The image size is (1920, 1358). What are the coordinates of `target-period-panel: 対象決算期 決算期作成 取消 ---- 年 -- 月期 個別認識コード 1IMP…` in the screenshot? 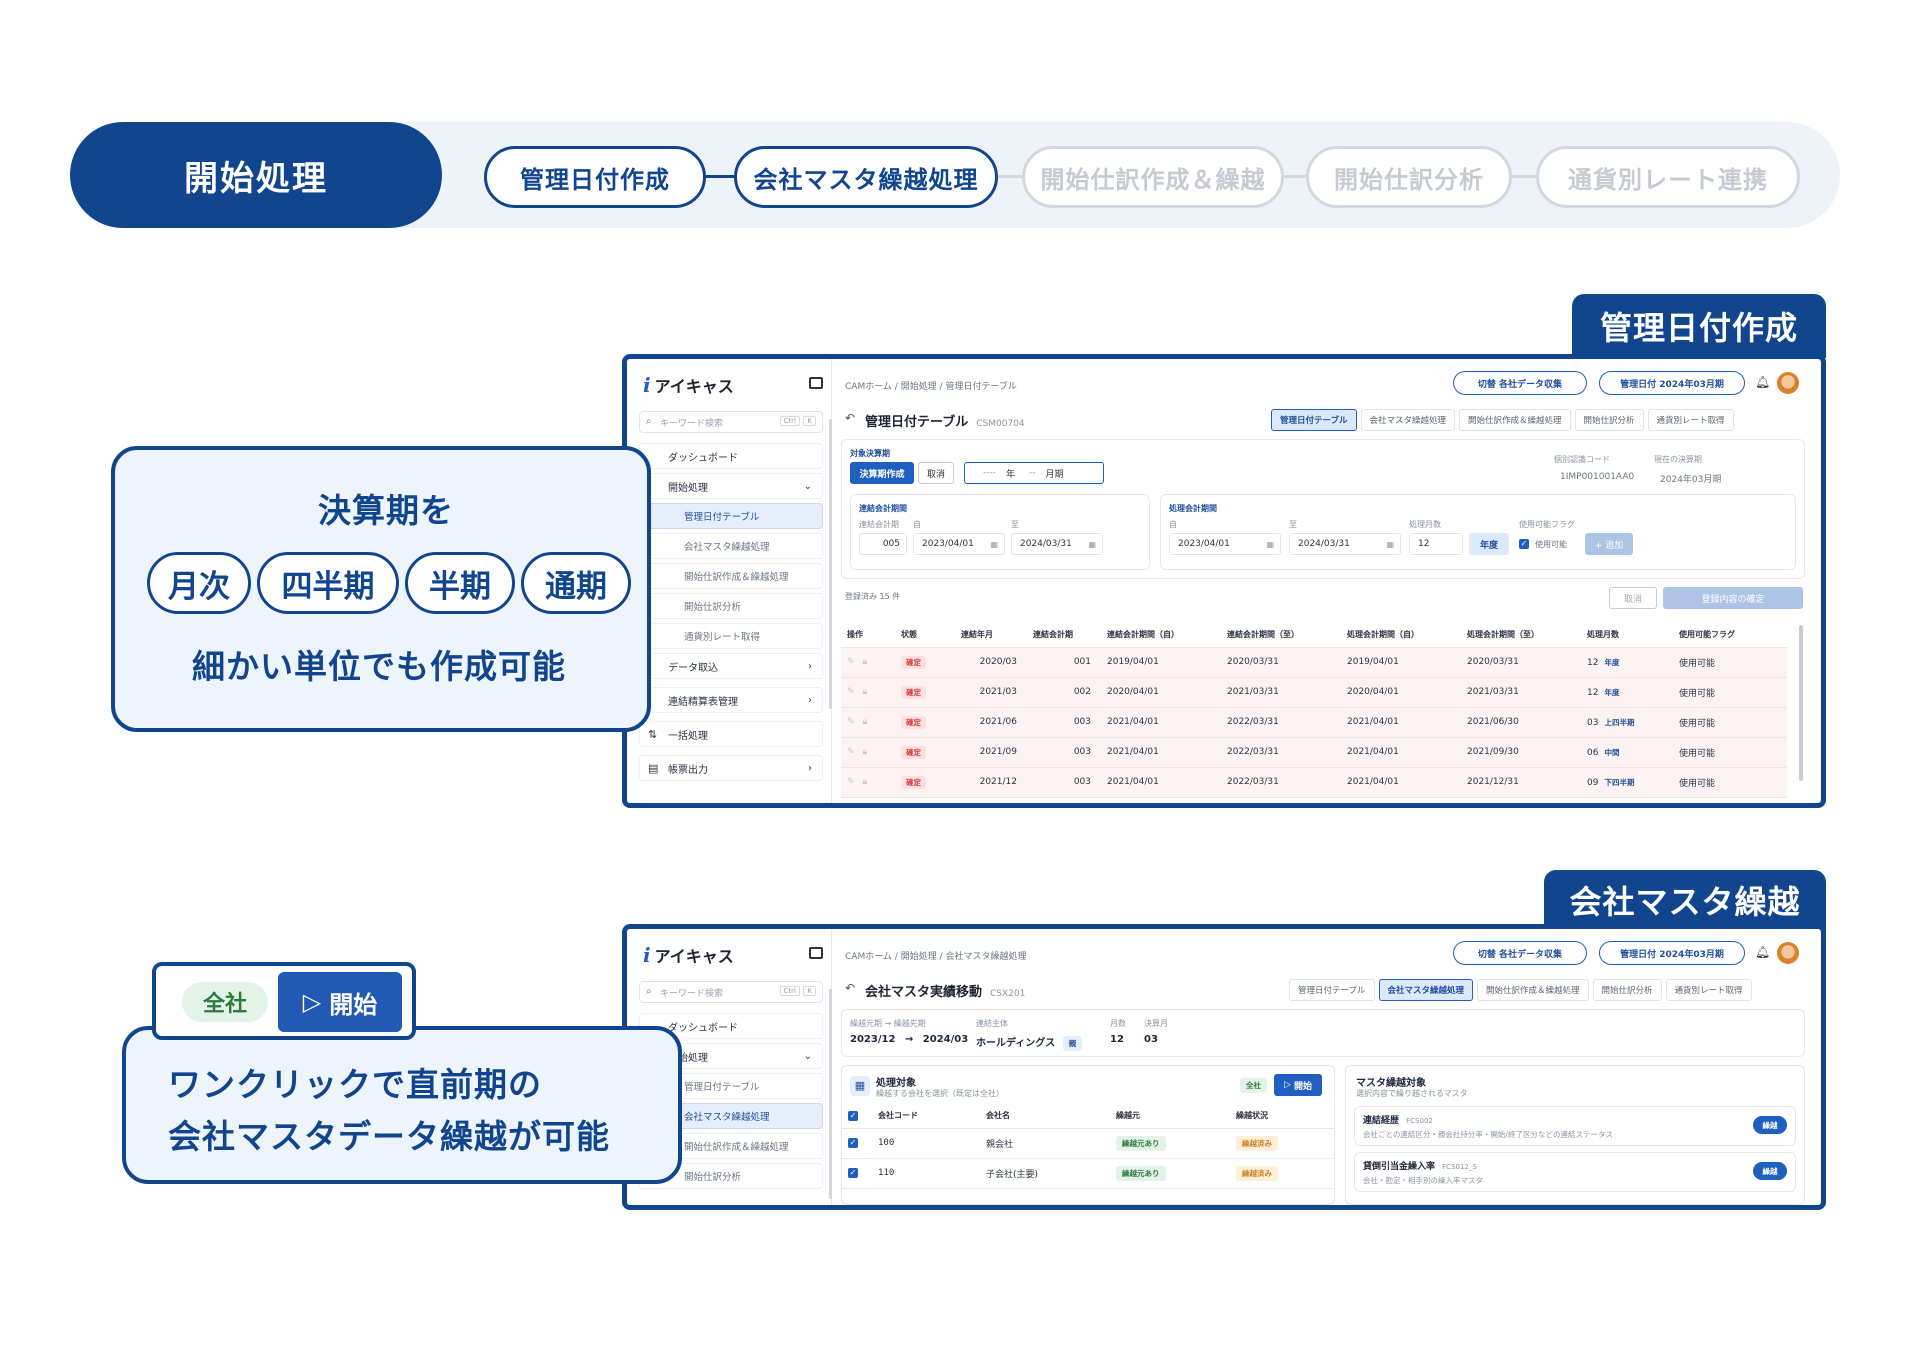 It's located at (1323, 509).